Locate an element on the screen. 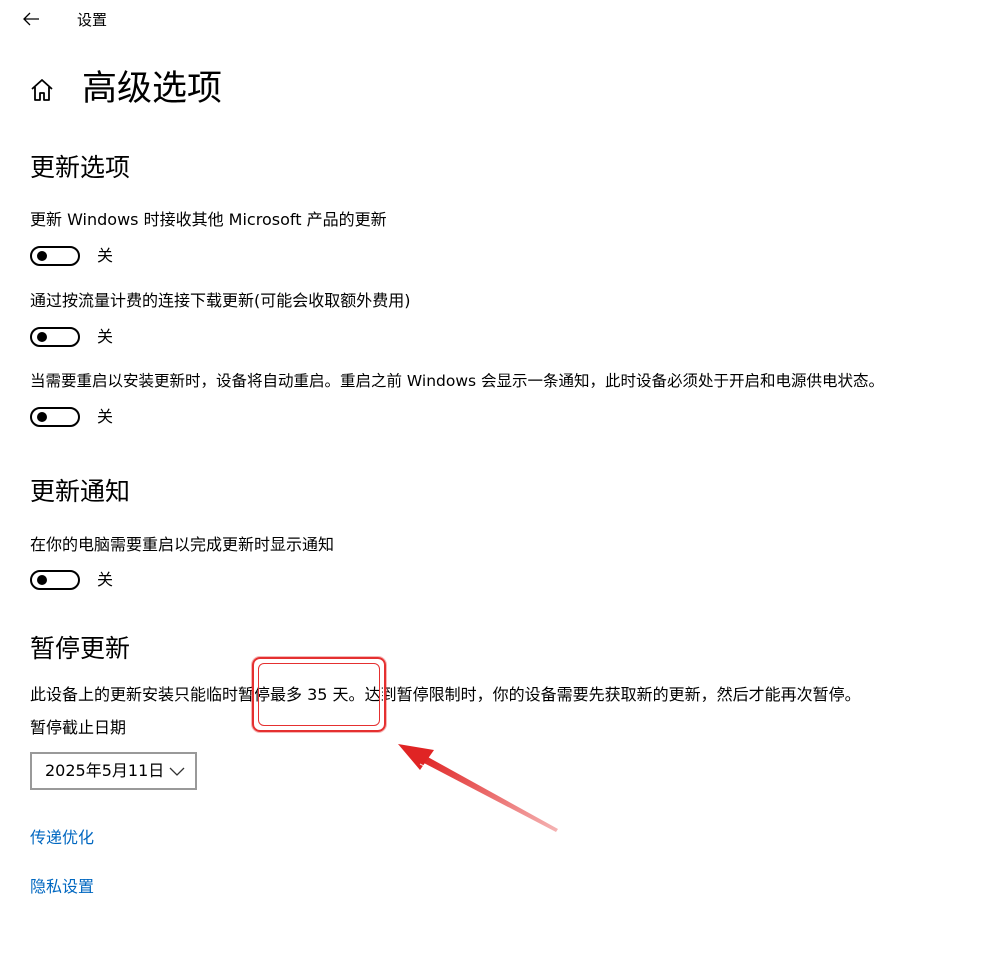 The width and height of the screenshot is (1000, 954). pause-date-value: 2025年5月11日 is located at coordinates (105, 770).